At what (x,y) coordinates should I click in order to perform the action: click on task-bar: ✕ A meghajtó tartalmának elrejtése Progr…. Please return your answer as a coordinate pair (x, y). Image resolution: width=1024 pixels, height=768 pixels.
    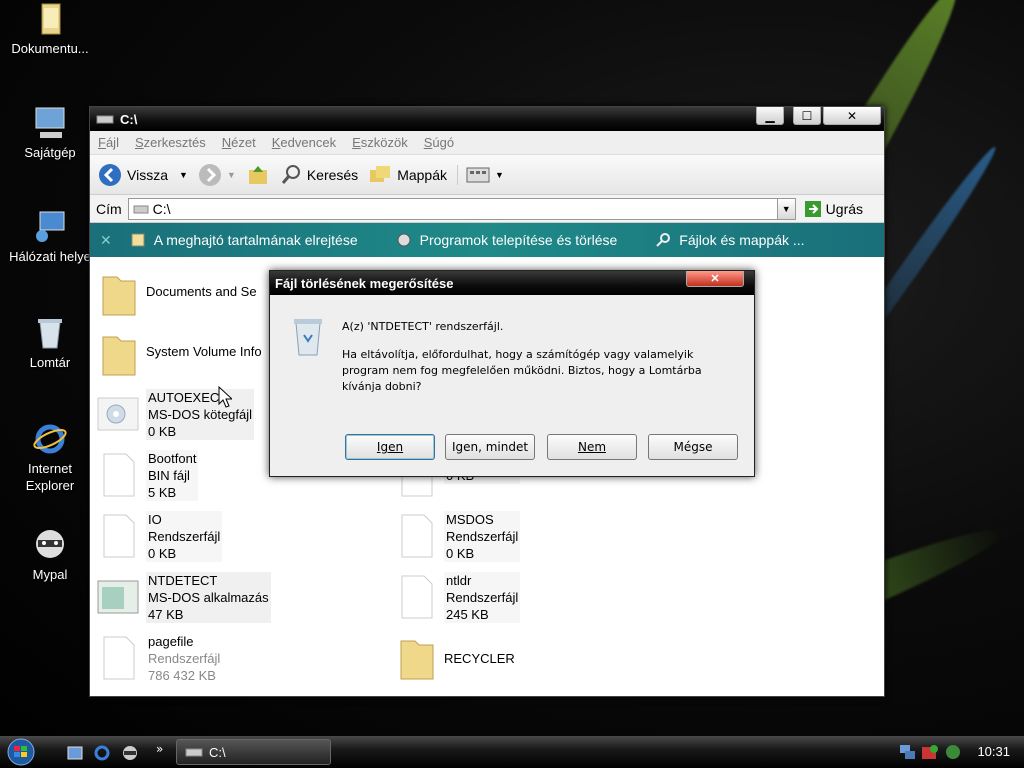
    Looking at the image, I should click on (487, 240).